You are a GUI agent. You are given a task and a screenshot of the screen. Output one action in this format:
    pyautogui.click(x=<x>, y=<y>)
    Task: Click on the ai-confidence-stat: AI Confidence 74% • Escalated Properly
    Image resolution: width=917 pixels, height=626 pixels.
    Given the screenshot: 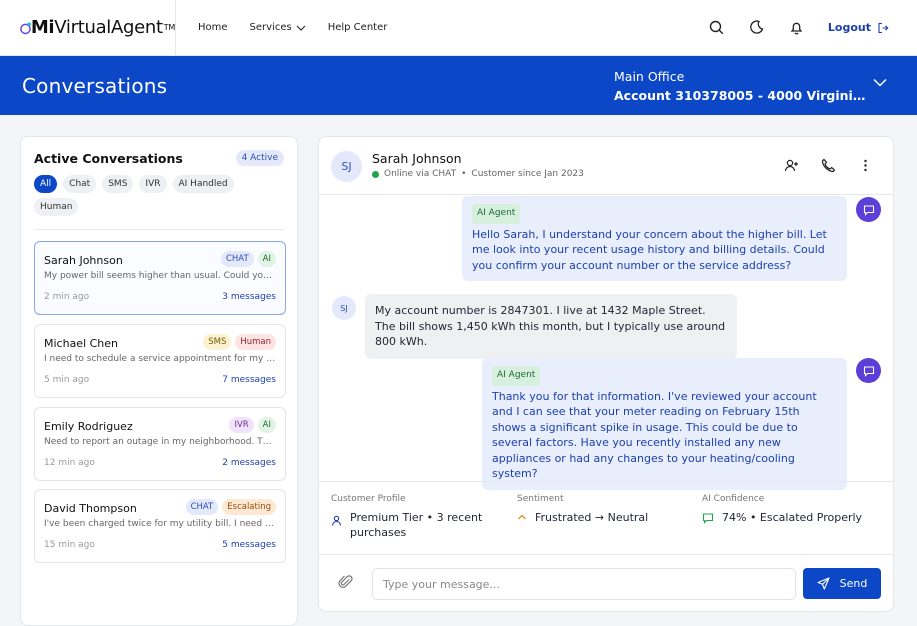 What is the action you would take?
    pyautogui.click(x=792, y=509)
    